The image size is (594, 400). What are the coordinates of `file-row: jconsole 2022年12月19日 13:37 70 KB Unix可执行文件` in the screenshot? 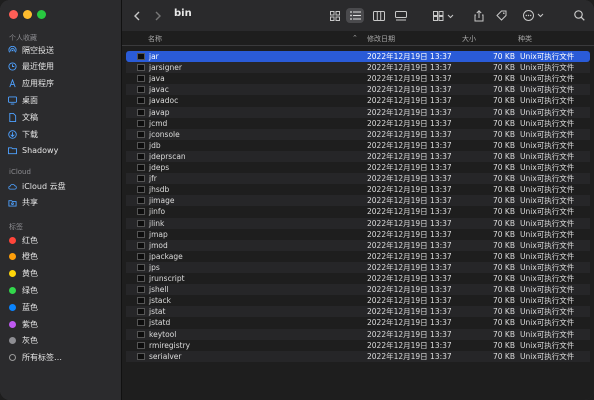 It's located at (358, 134).